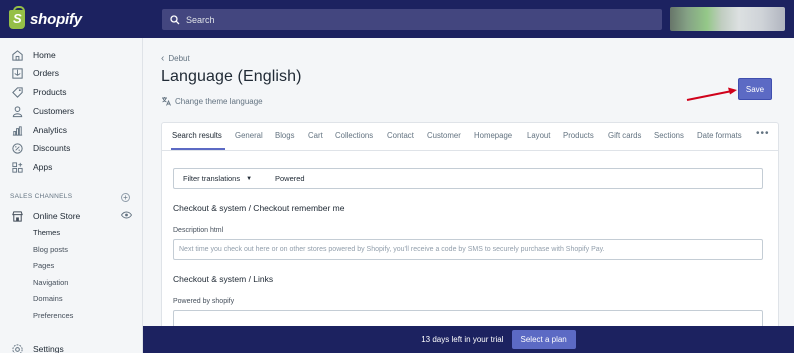 The image size is (794, 353). Describe the element at coordinates (17, 347) in the screenshot. I see `gear-icon` at that location.